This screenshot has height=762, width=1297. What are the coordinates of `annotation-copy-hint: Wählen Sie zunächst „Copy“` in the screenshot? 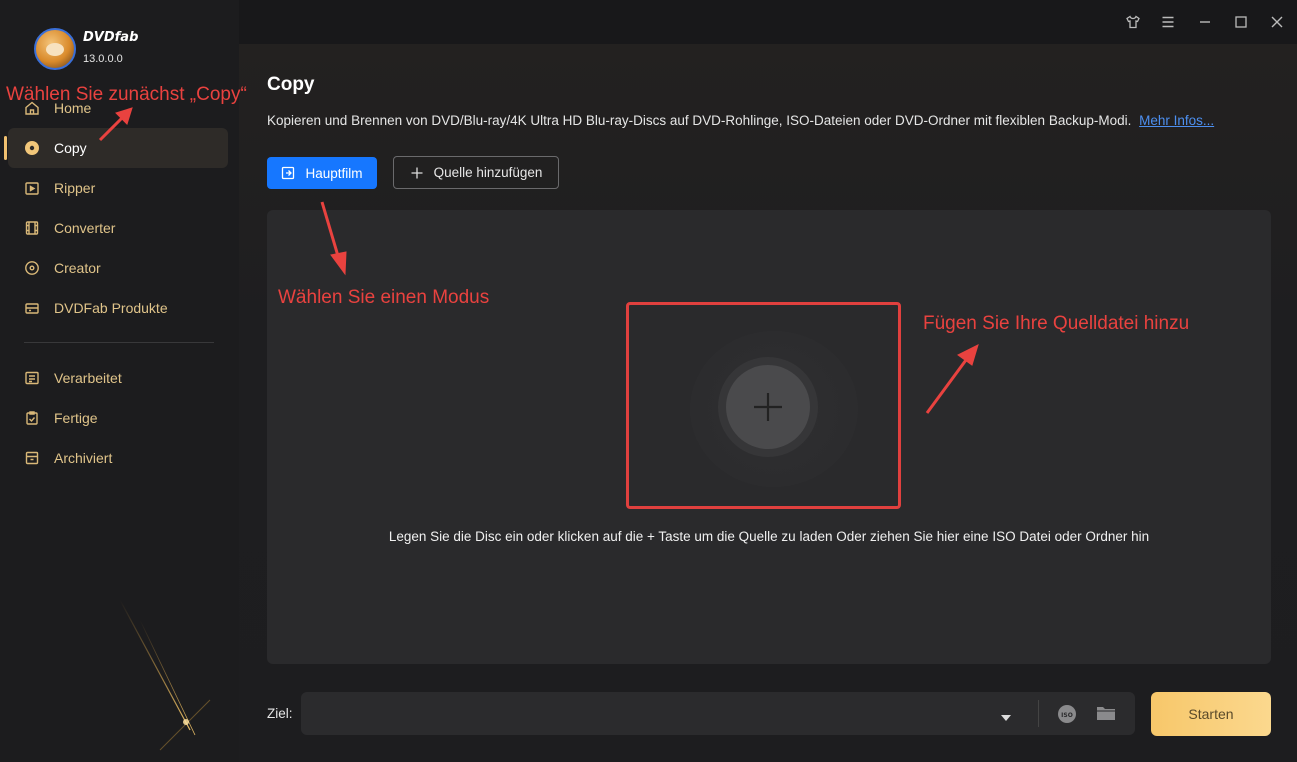 It's located at (126, 94).